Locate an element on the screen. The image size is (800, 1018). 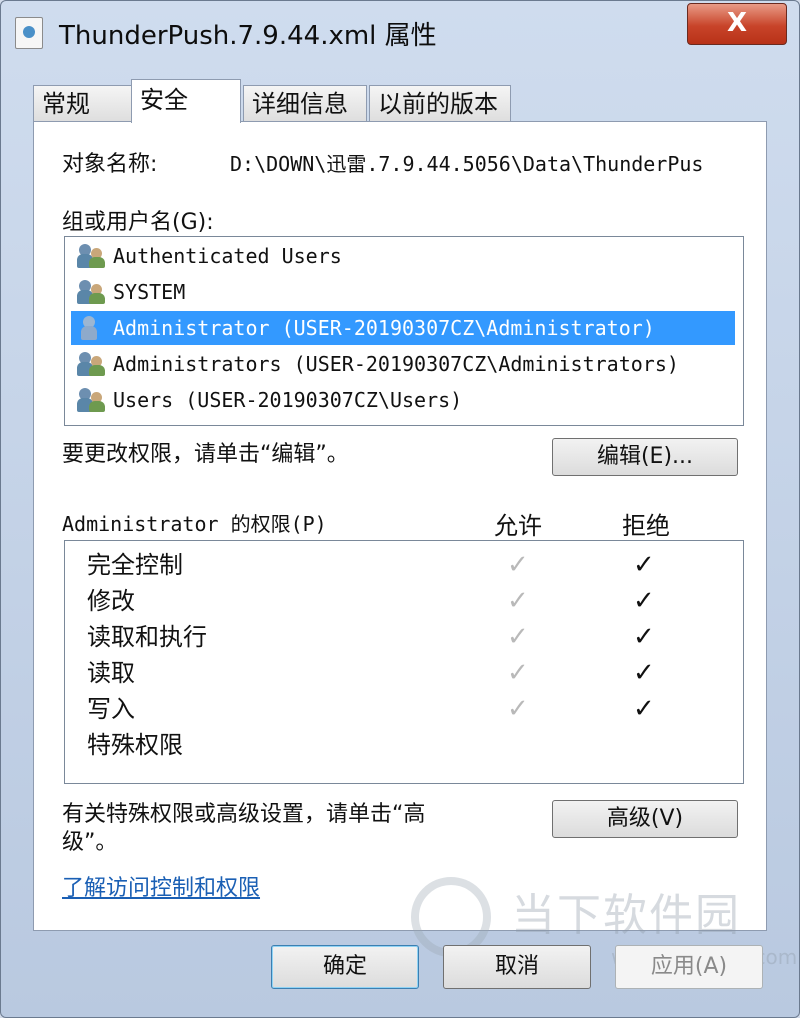
watermark-text: 当下软件园 is located at coordinates (626, 915).